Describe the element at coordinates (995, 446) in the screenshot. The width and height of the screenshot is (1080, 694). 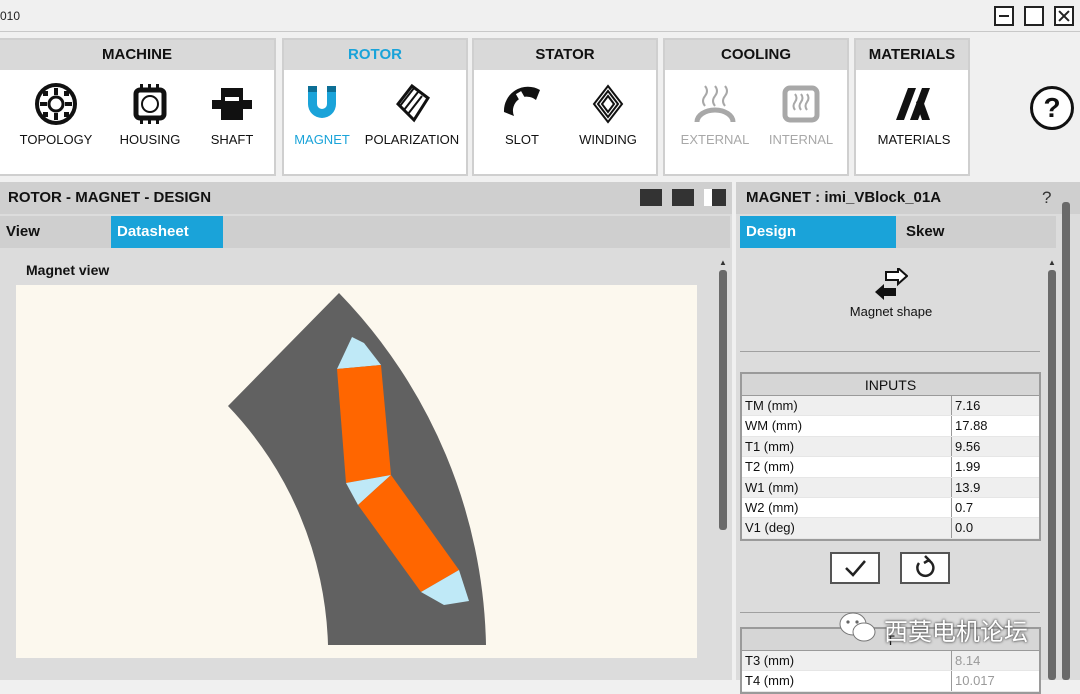
I see `t1-value-field: 9.56` at that location.